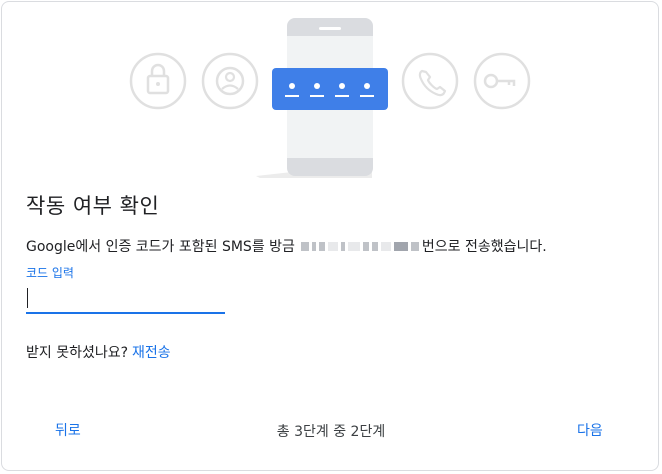 This screenshot has height=474, width=662. I want to click on resend-row: 받지 못하셨나요? 재전송, so click(98, 352).